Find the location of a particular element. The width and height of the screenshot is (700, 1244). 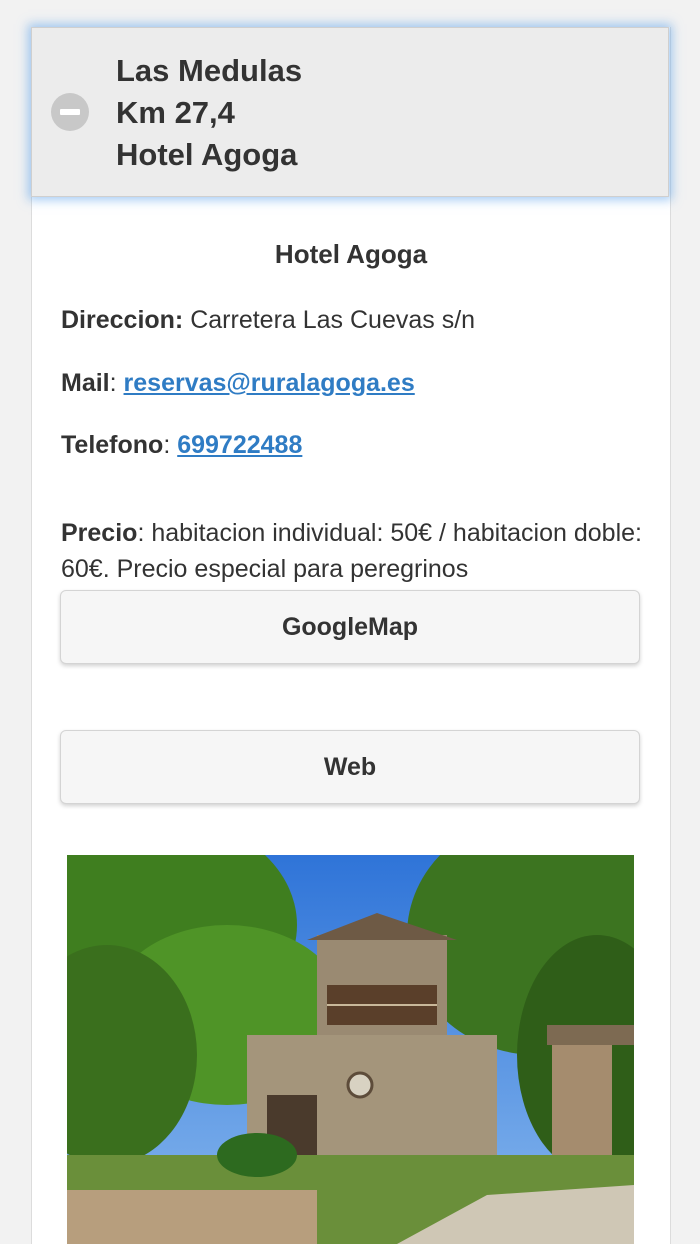

hotel-title: Hotel Agoga is located at coordinates (351, 254).